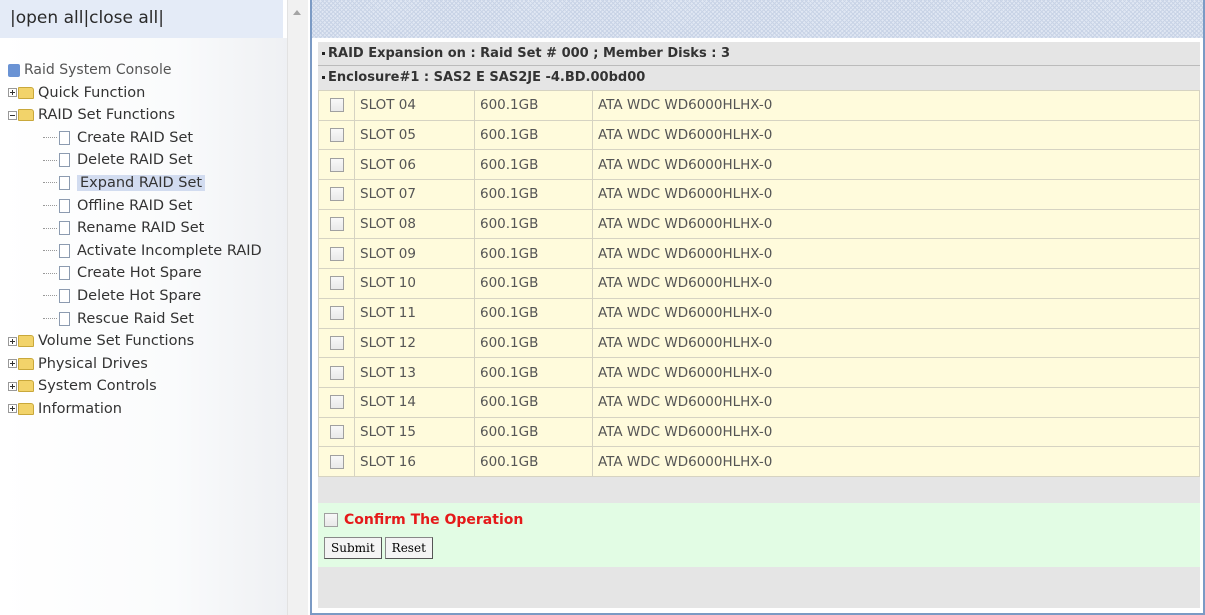 The width and height of the screenshot is (1205, 615). What do you see at coordinates (414, 254) in the screenshot?
I see `slot-cell: SLOT 09` at bounding box center [414, 254].